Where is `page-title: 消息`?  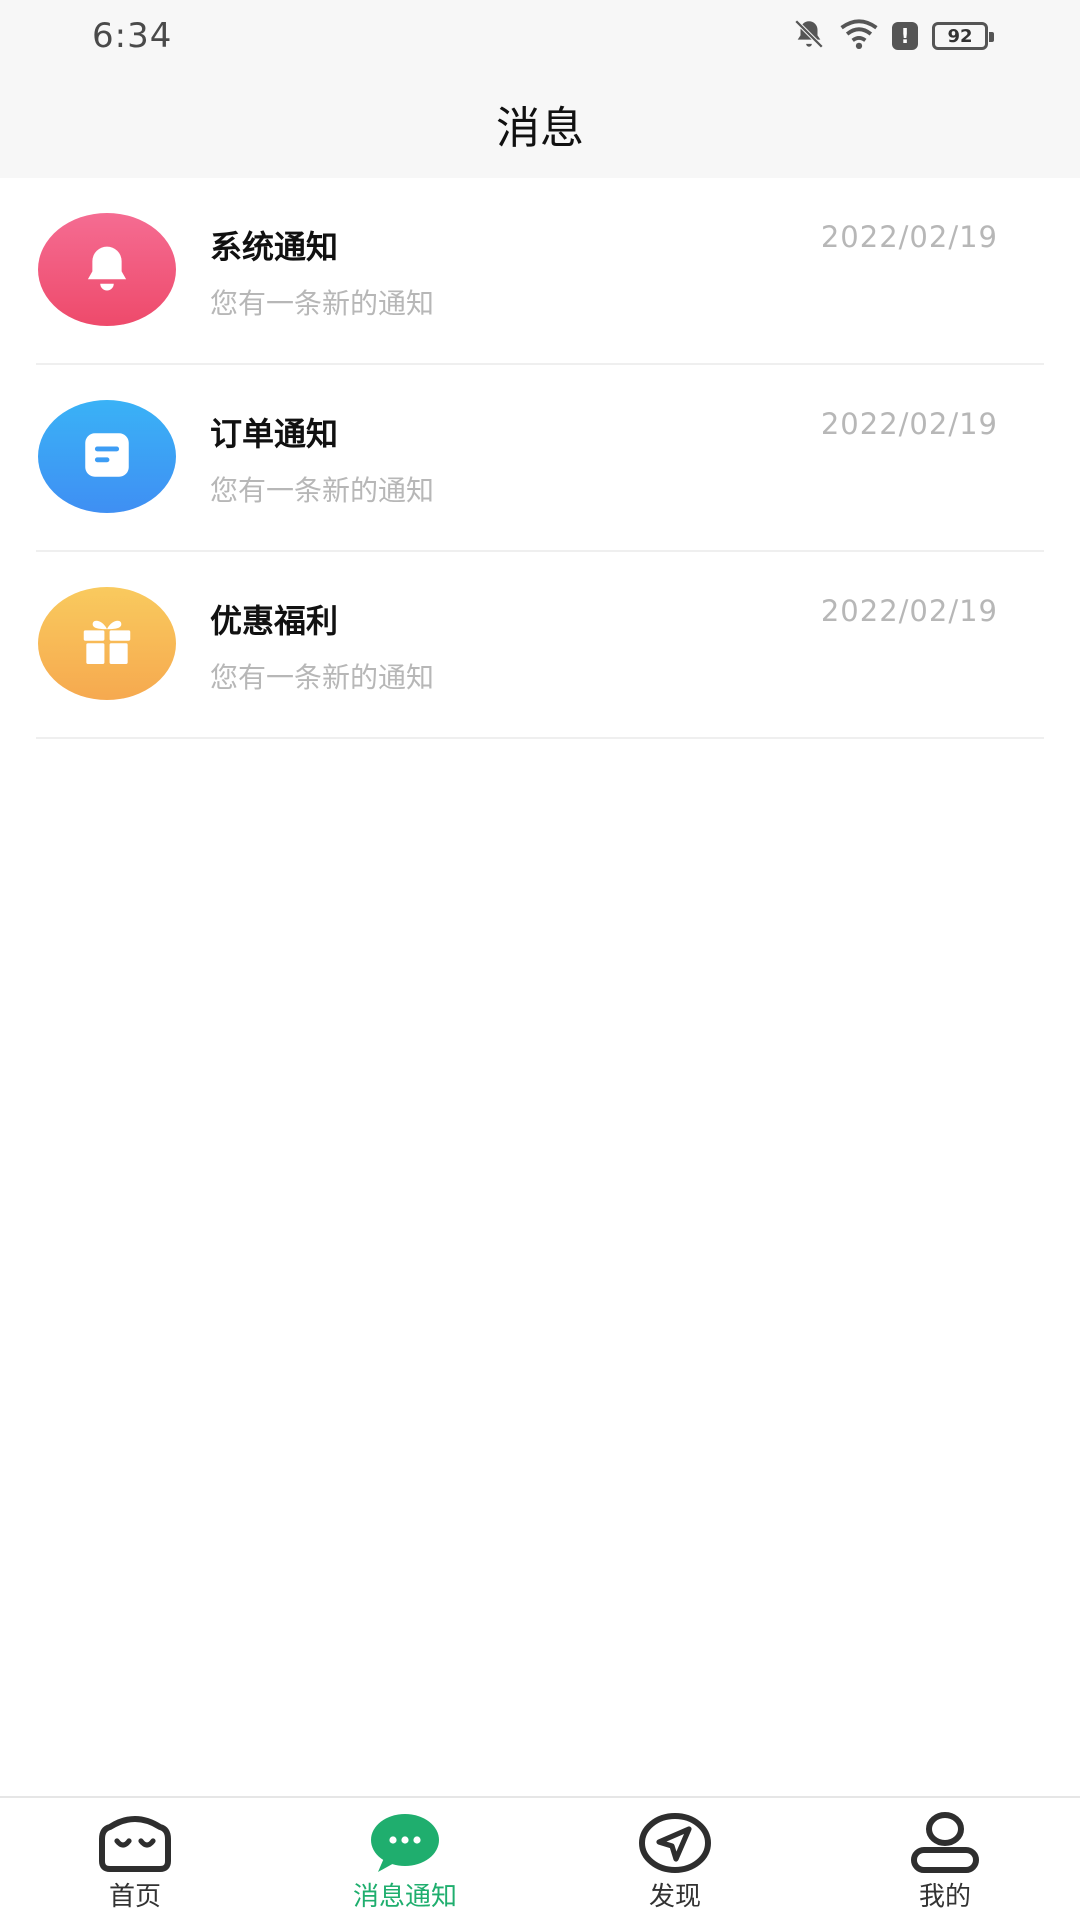
page-title: 消息 is located at coordinates (540, 128).